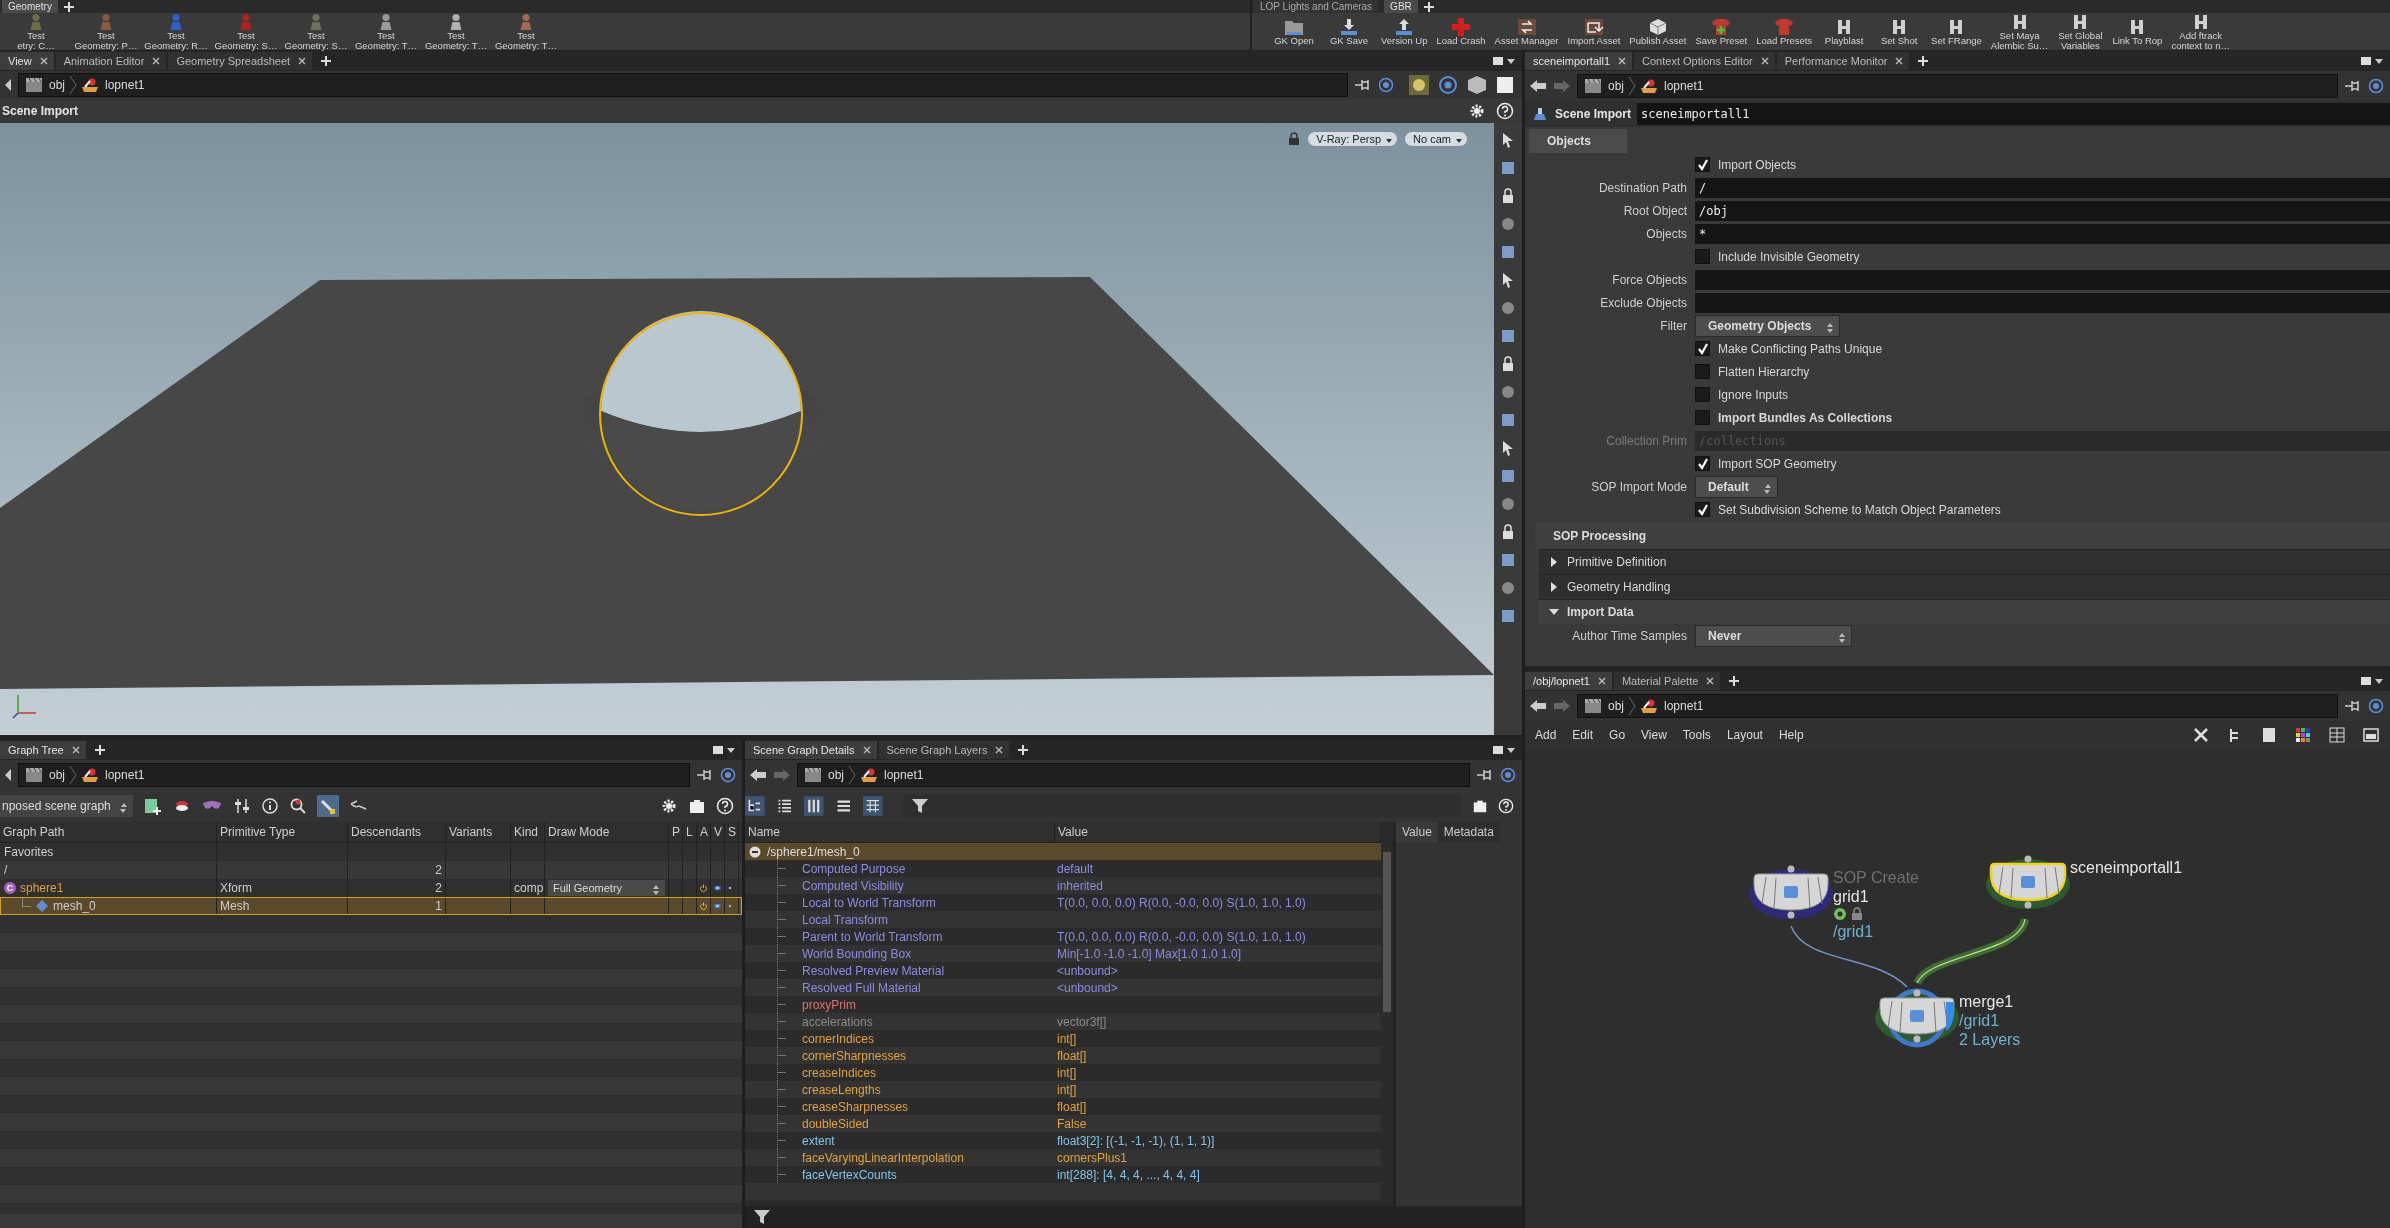 The image size is (2390, 1228). Describe the element at coordinates (1182, 806) in the screenshot. I see `filter-field` at that location.